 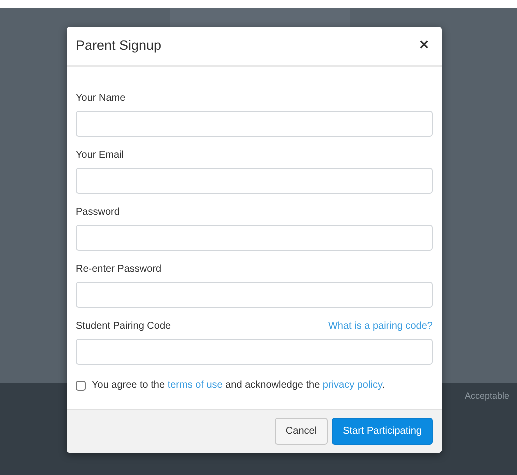 What do you see at coordinates (380, 326) in the screenshot?
I see `help-link: What is a pairing code?` at bounding box center [380, 326].